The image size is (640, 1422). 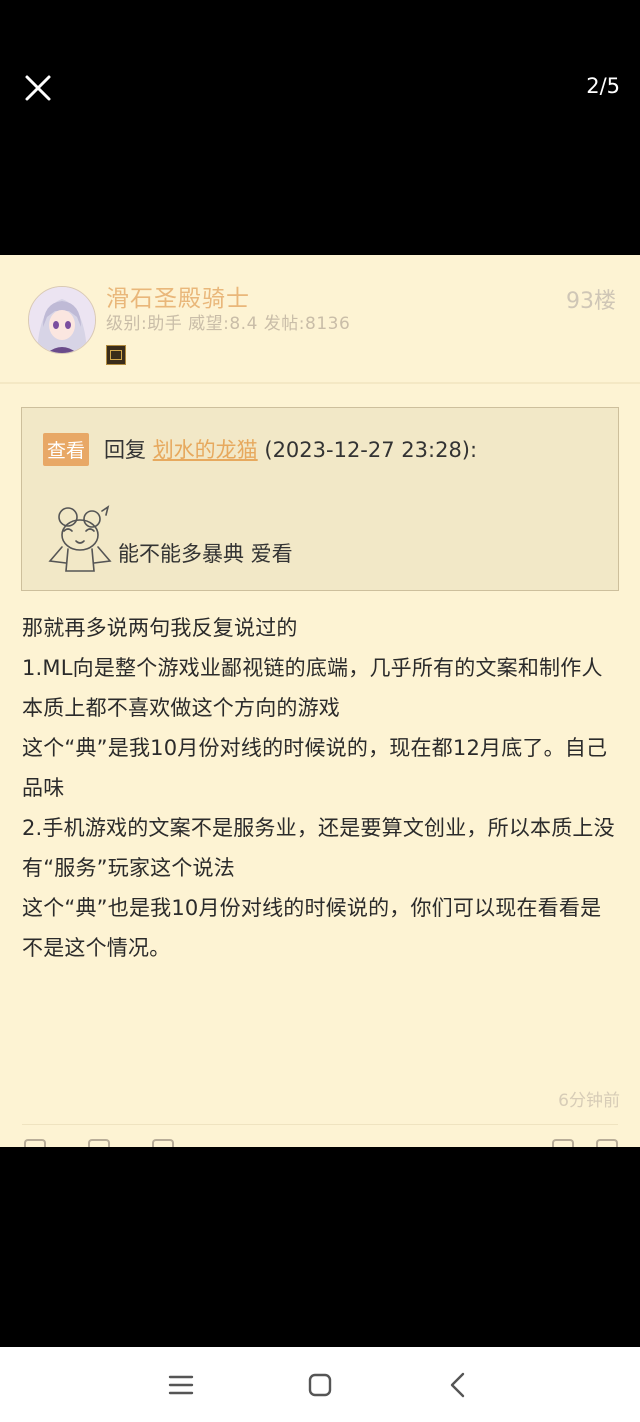 I want to click on home-icon, so click(x=320, y=1385).